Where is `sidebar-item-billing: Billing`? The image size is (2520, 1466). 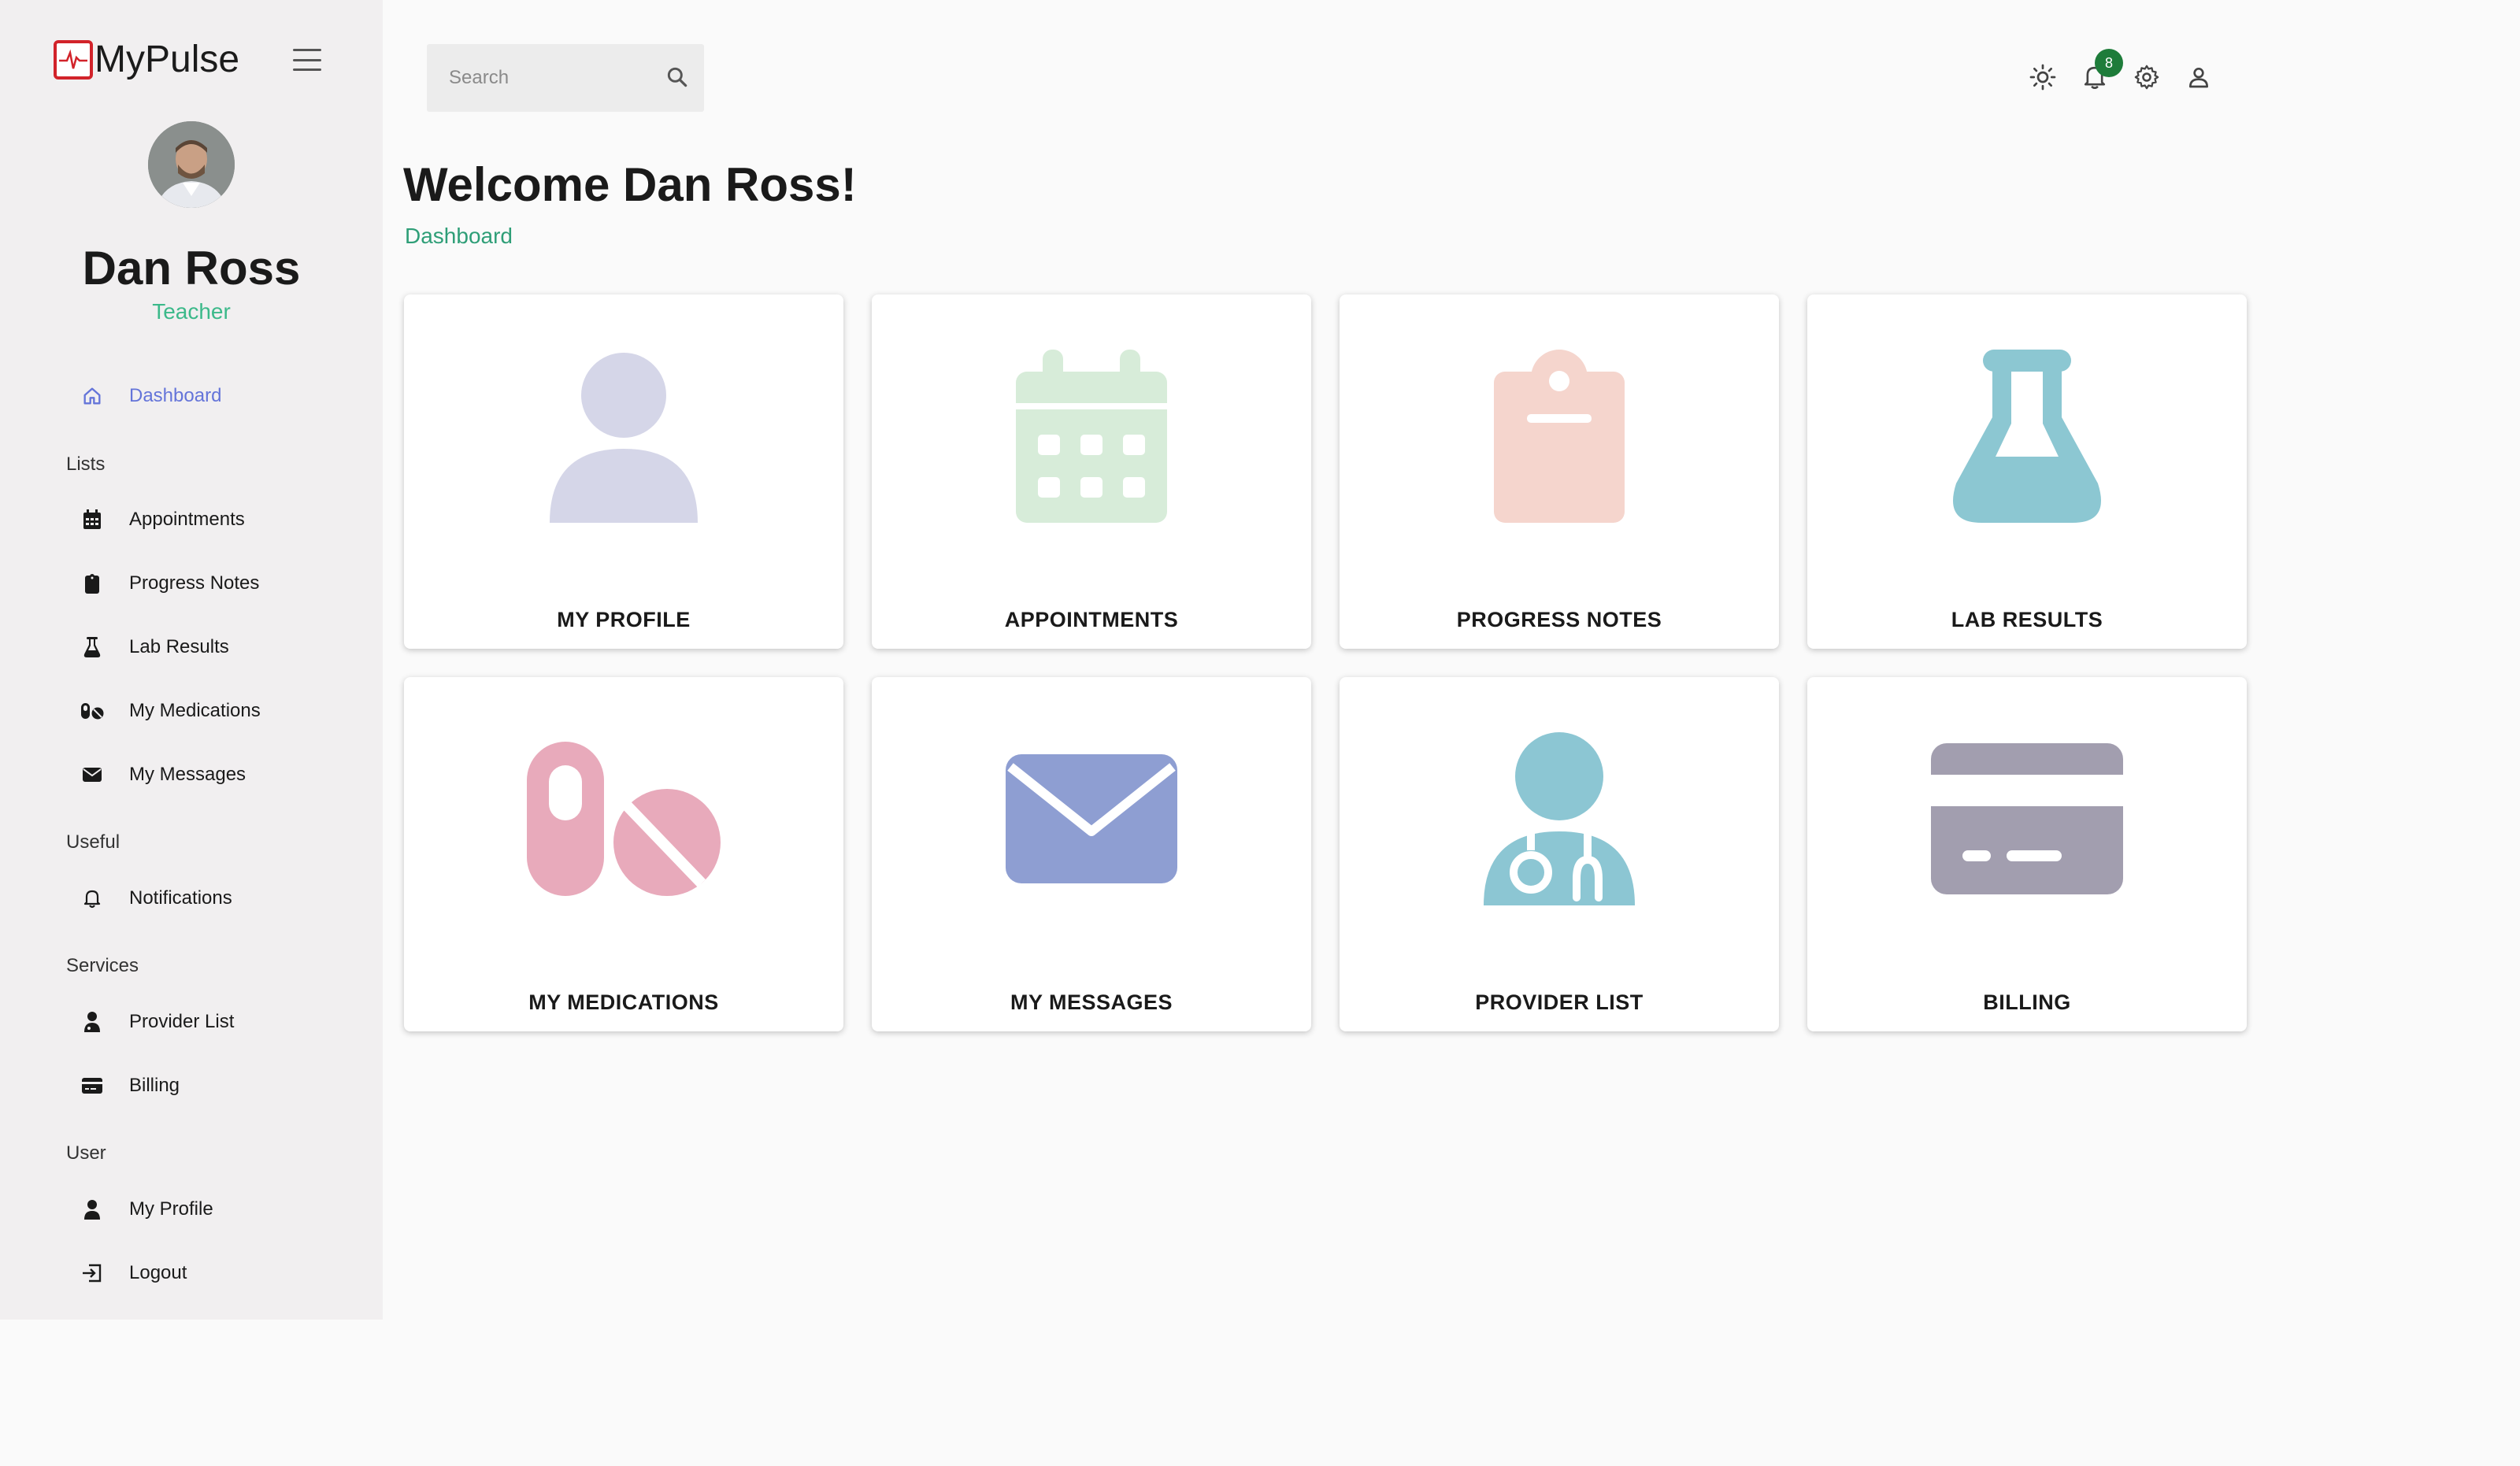
sidebar-item-billing: Billing is located at coordinates (129, 1085).